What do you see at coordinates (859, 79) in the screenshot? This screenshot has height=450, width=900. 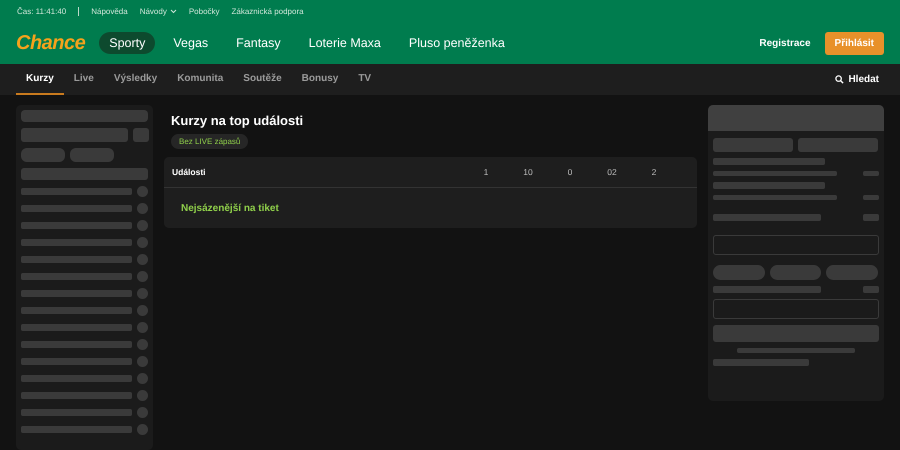 I see `search-link: Hledat` at bounding box center [859, 79].